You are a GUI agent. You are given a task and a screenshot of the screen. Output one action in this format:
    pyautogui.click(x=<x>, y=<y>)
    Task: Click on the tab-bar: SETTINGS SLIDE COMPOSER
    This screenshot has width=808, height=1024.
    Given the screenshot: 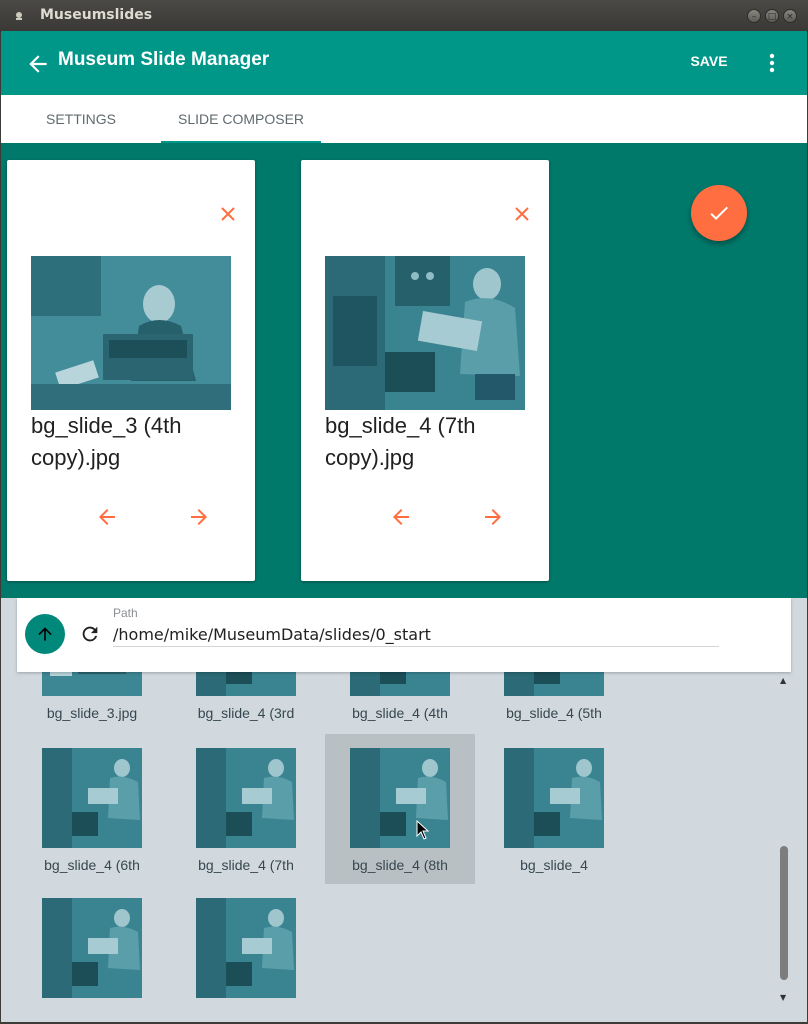 What is the action you would take?
    pyautogui.click(x=404, y=119)
    